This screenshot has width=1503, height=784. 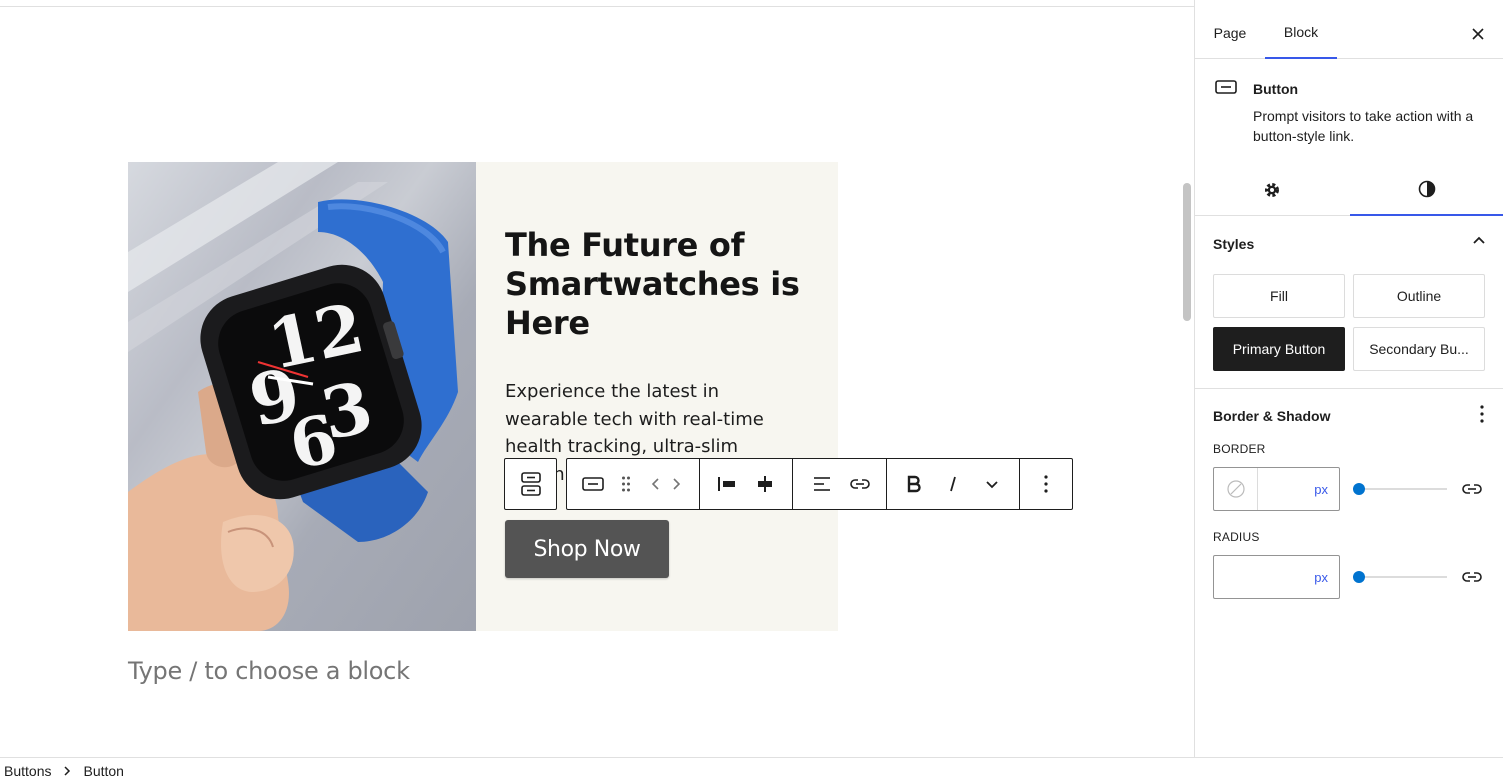 What do you see at coordinates (103, 771) in the screenshot?
I see `breadcrumb-item-button: Button` at bounding box center [103, 771].